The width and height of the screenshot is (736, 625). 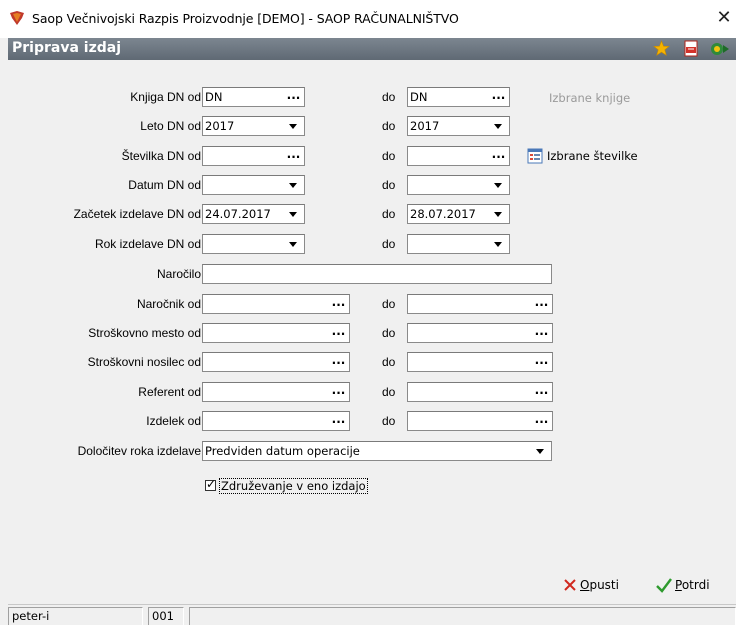 What do you see at coordinates (691, 48) in the screenshot?
I see `export-pdf-icon` at bounding box center [691, 48].